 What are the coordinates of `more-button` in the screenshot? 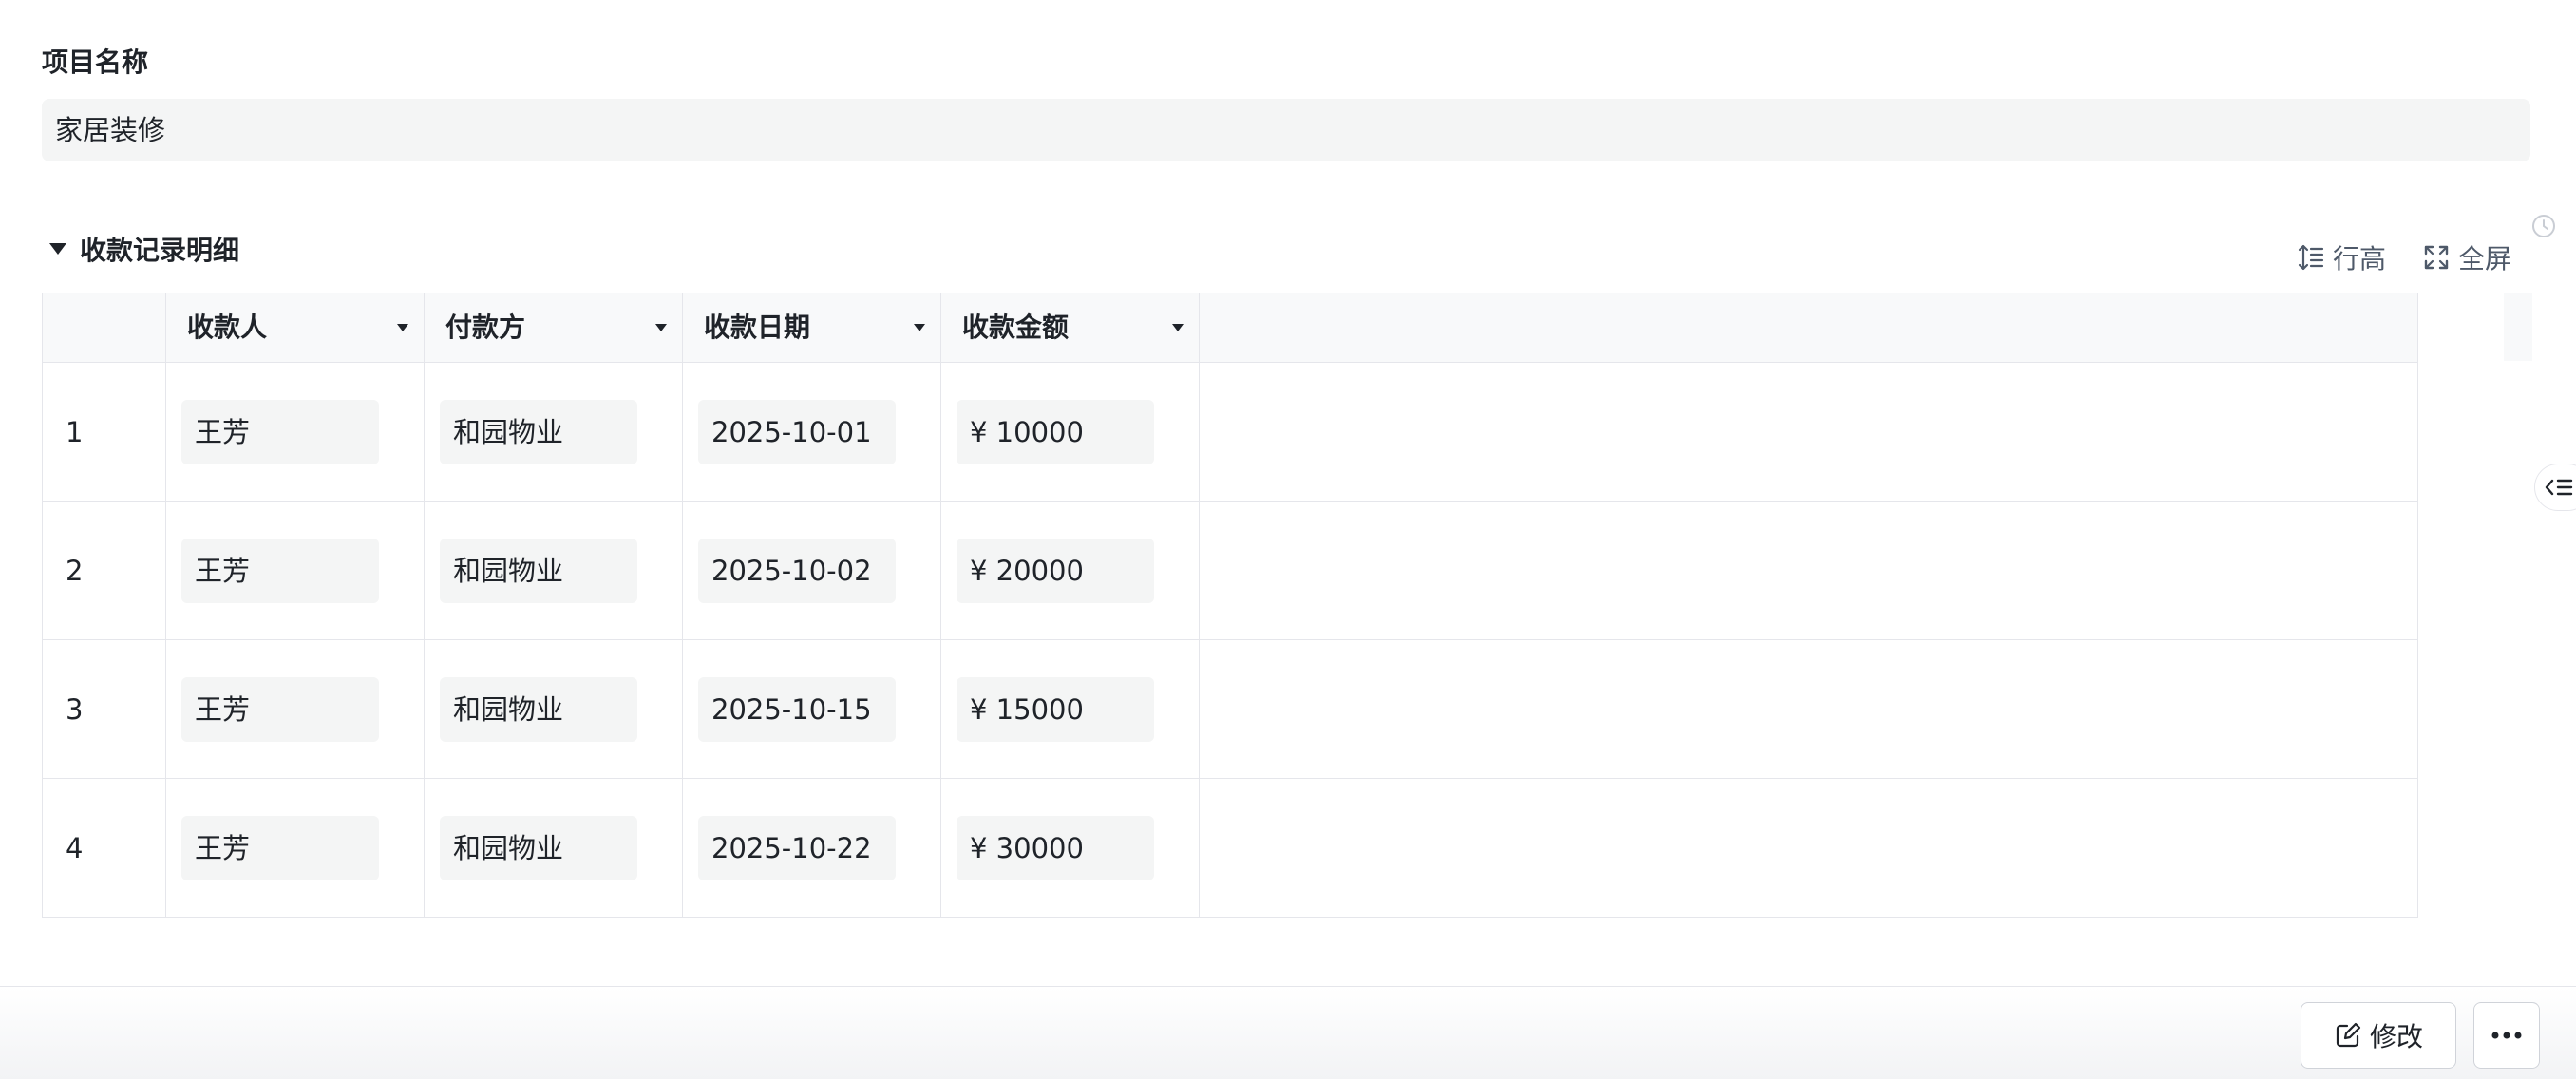 It's located at (2506, 1035).